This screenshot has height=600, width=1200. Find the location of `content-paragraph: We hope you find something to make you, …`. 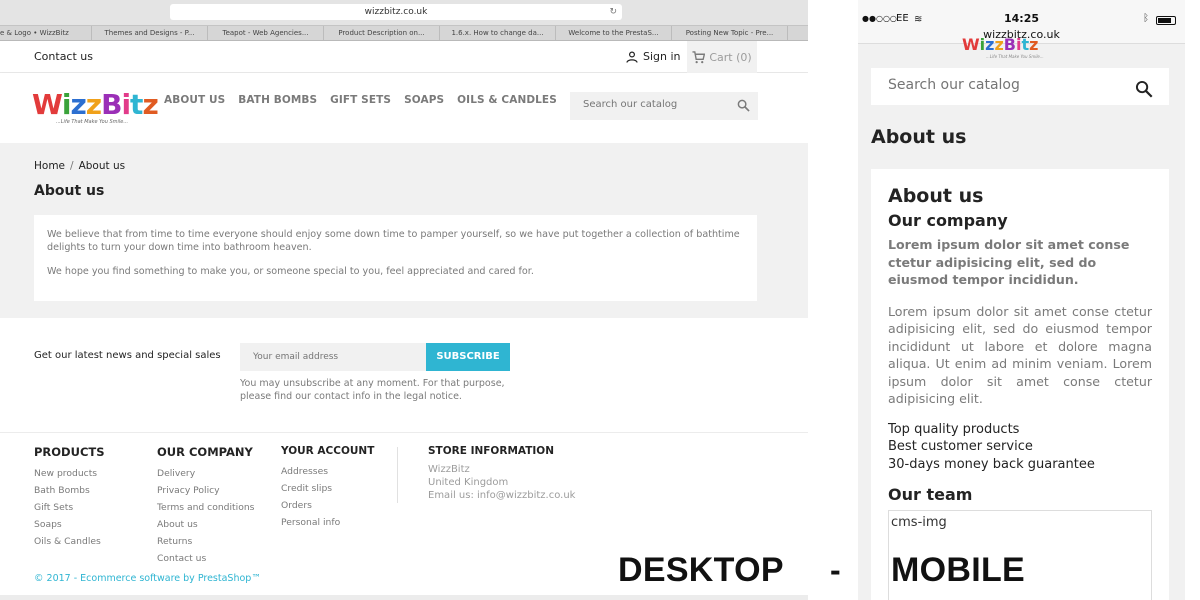

content-paragraph: We hope you find something to make you, … is located at coordinates (290, 271).